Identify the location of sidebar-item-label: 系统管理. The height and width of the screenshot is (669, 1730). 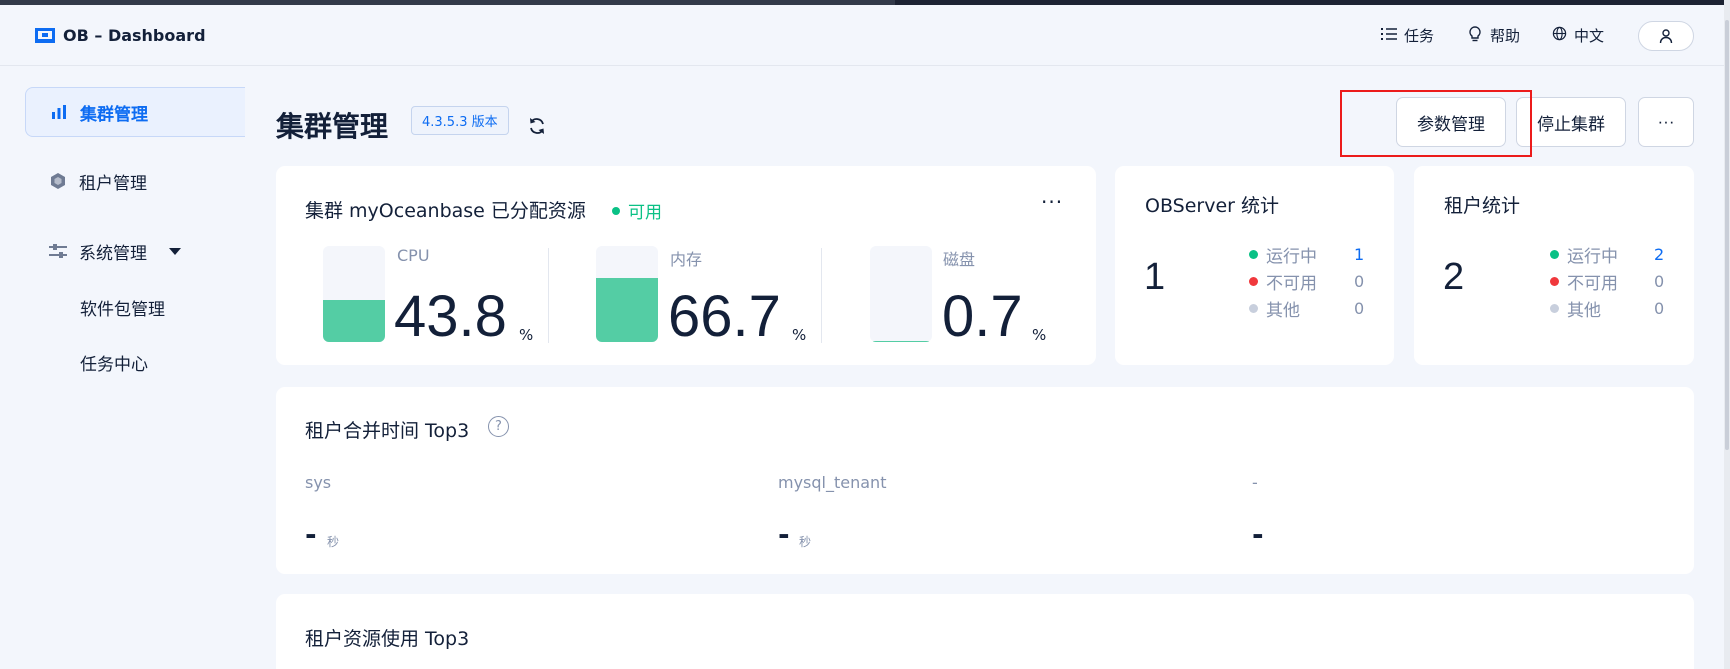
(113, 253).